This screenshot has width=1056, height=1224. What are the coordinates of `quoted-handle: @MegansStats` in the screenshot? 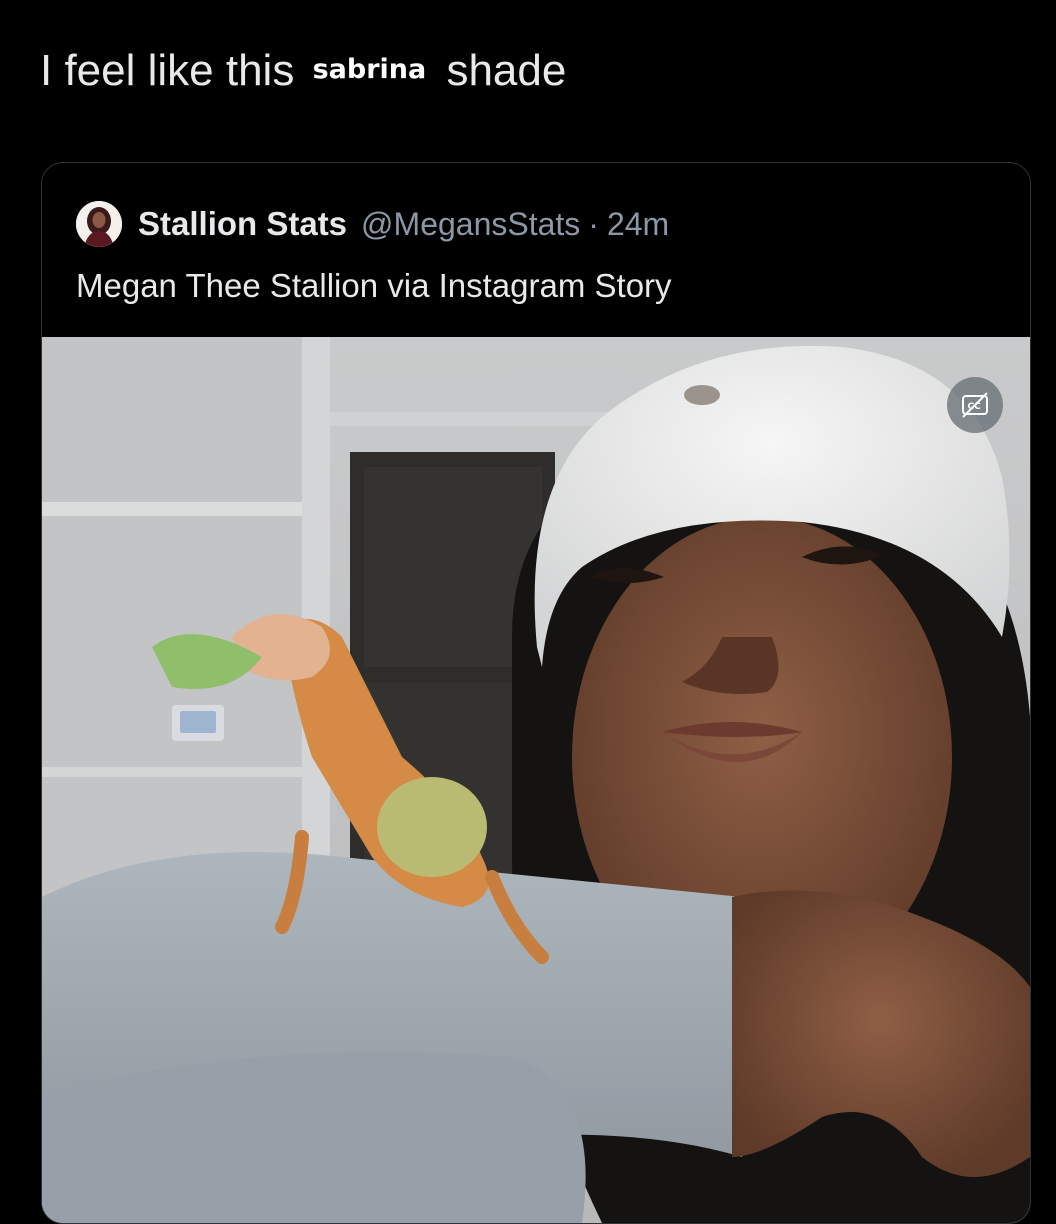 It's located at (470, 224).